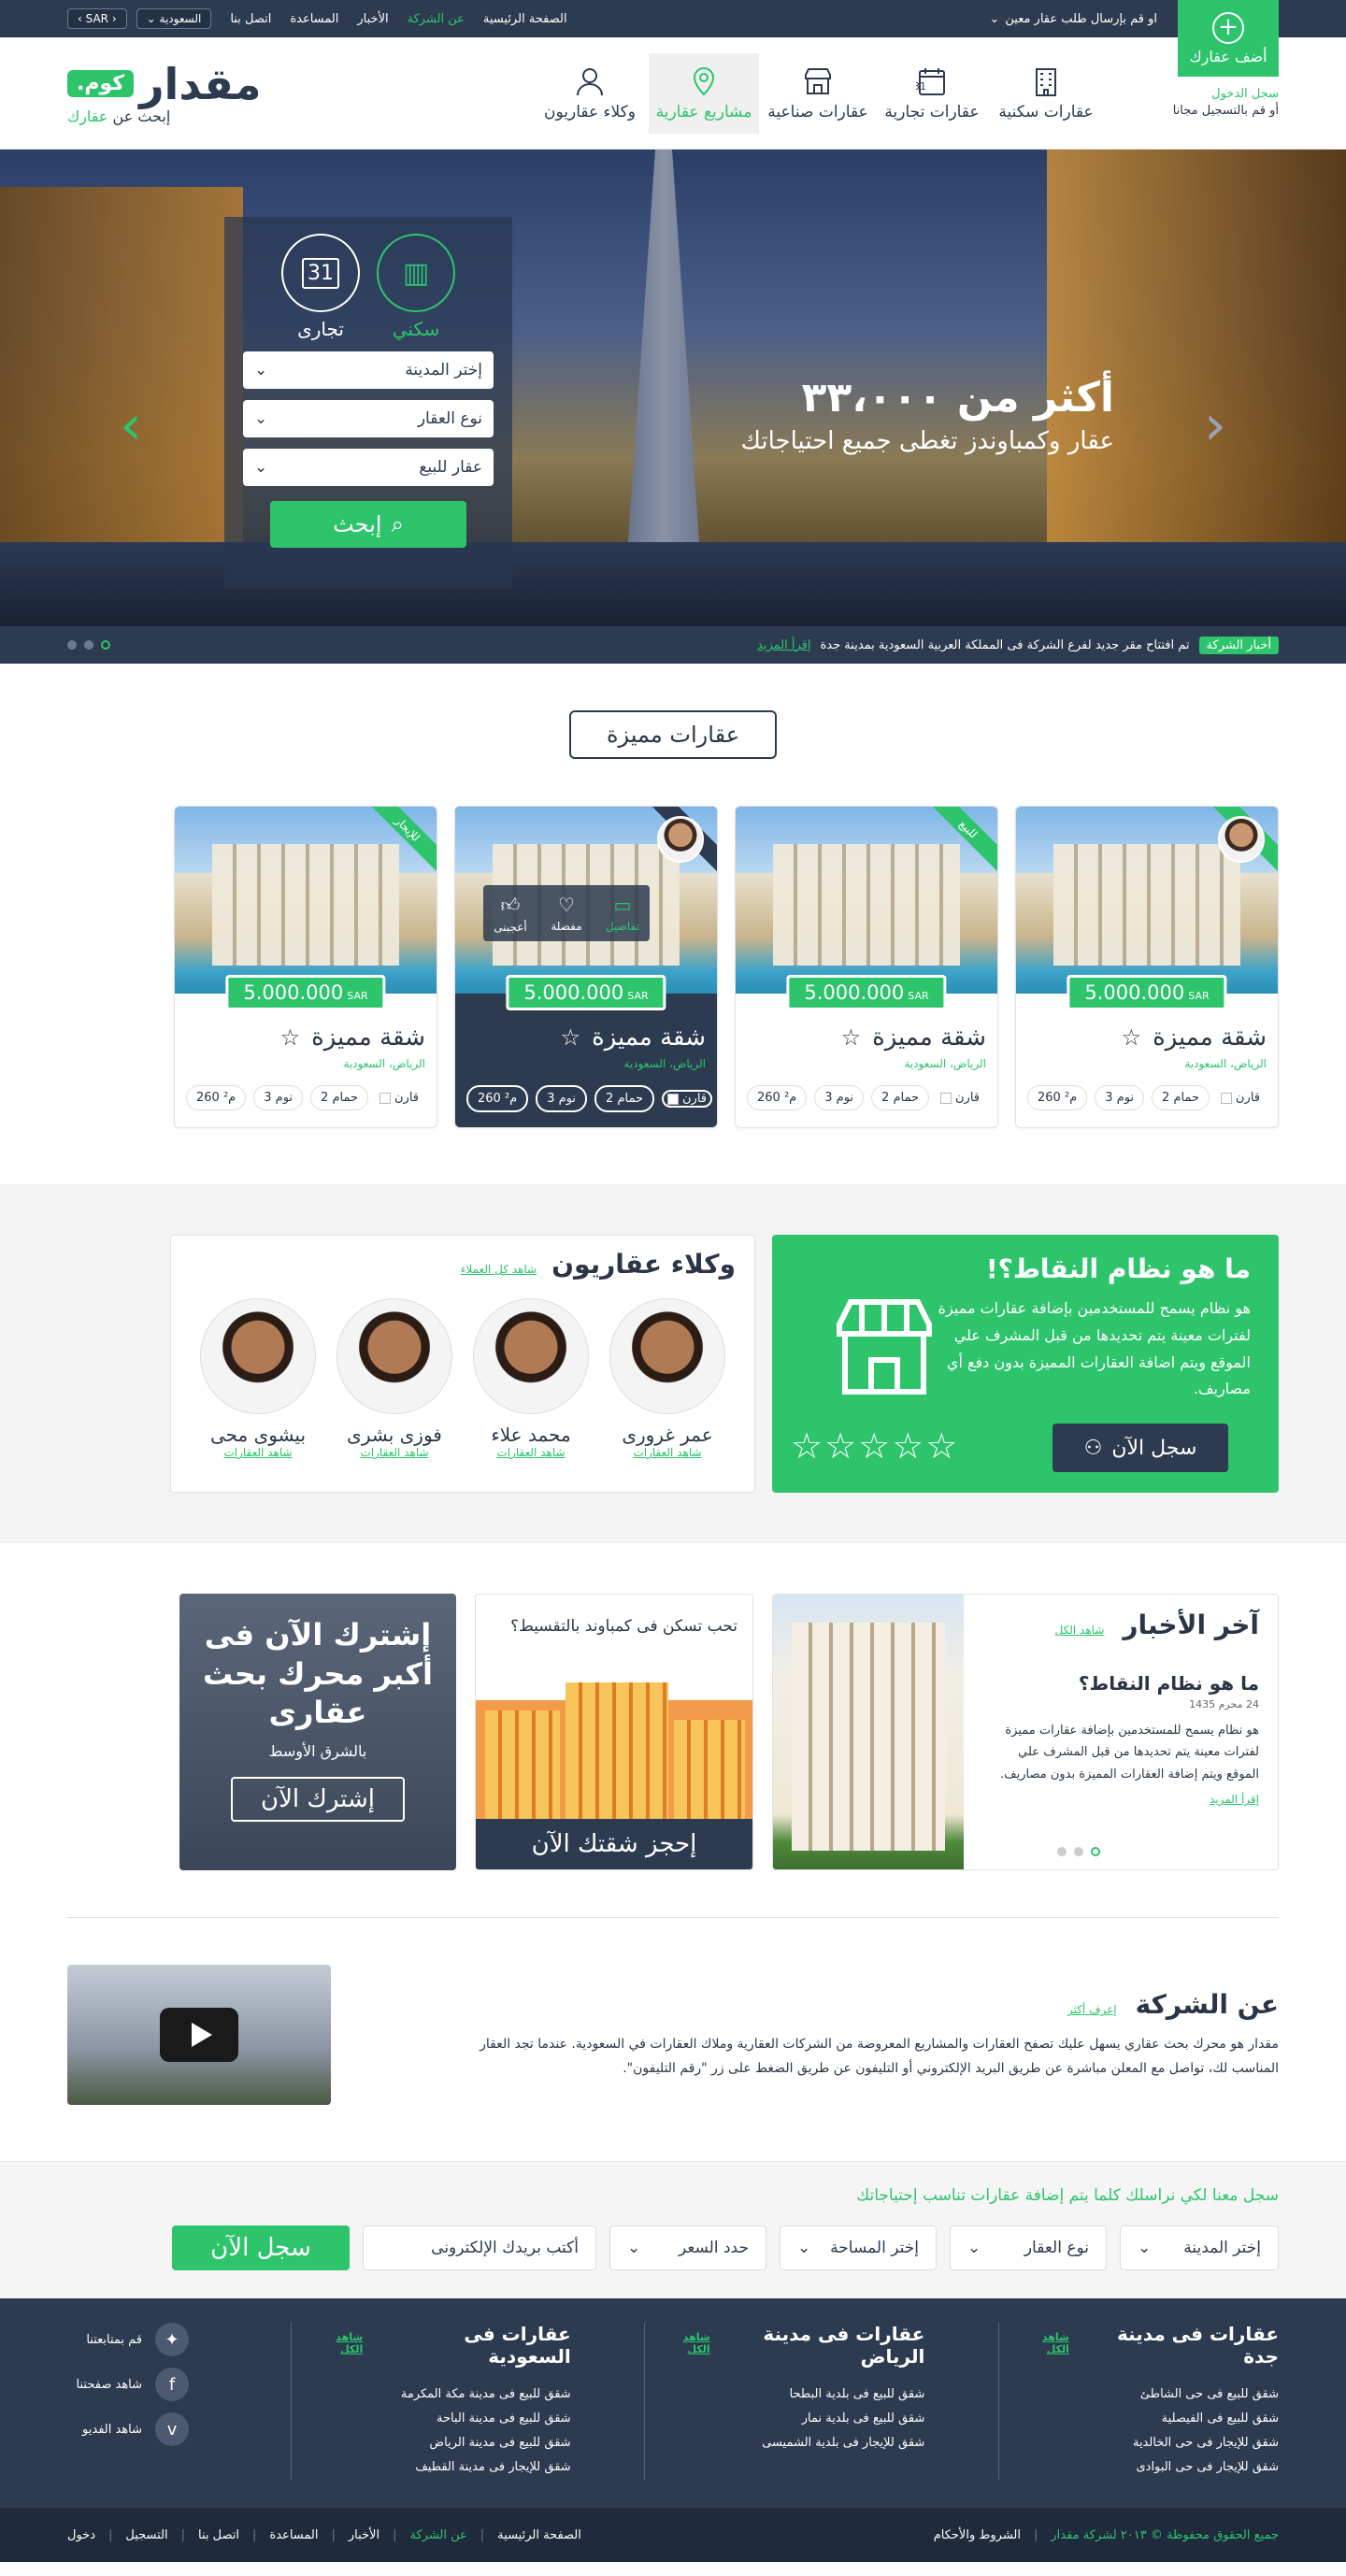  Describe the element at coordinates (258, 1378) in the screenshot. I see `agent-item: بيشوى محى شاهد العقارات` at that location.